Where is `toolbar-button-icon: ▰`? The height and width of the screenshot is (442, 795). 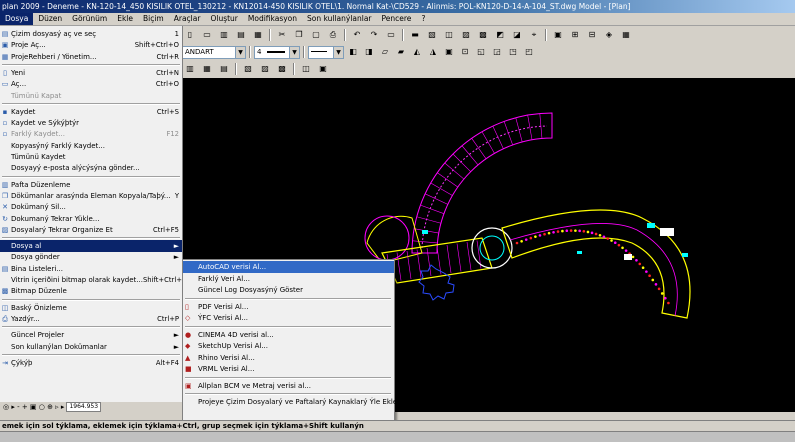 toolbar-button-icon: ▰ is located at coordinates (401, 52).